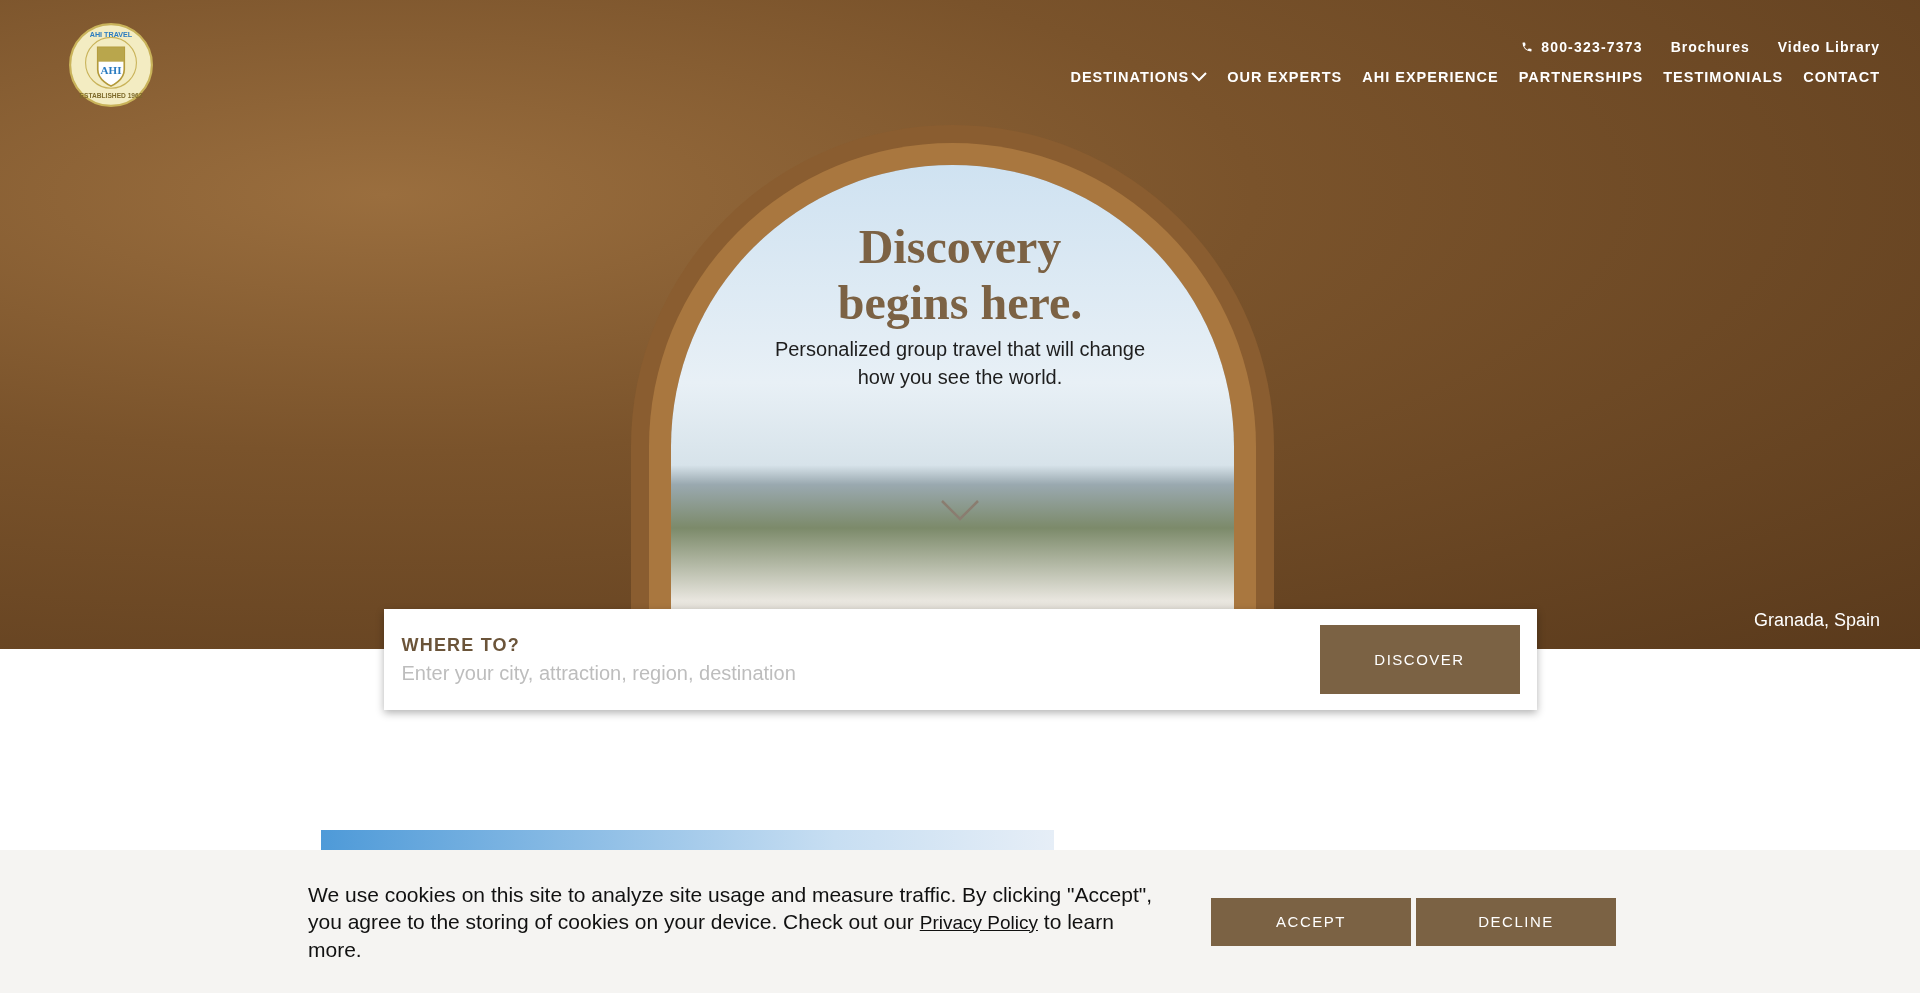 Image resolution: width=1920 pixels, height=993 pixels. What do you see at coordinates (960, 363) in the screenshot?
I see `hero-subtitle: Personalized group travel that will change how you see the world.` at bounding box center [960, 363].